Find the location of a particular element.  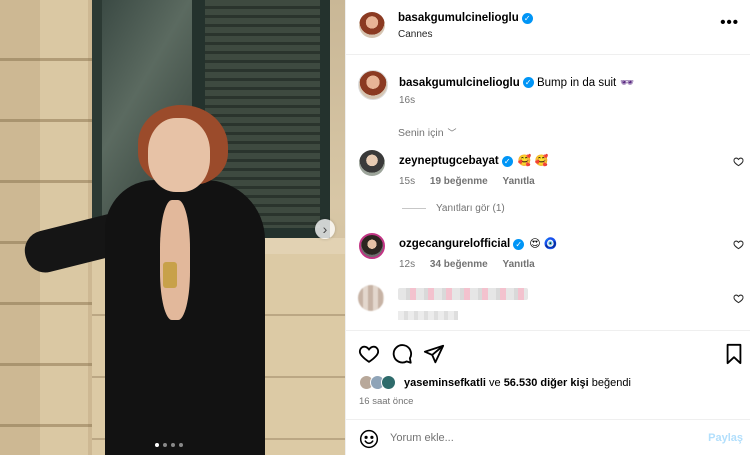

comment-emojis: 😍 🧿 is located at coordinates (543, 244).